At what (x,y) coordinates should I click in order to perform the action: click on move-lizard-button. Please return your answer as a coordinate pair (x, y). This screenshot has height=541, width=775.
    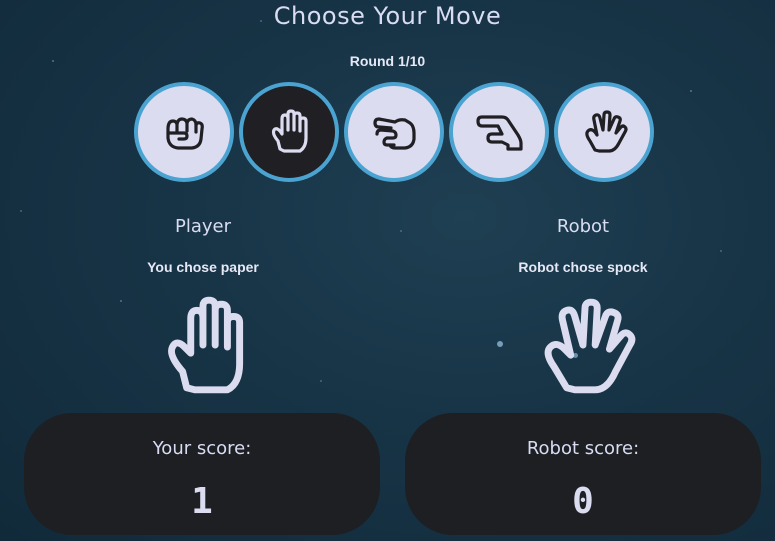
    Looking at the image, I should click on (499, 132).